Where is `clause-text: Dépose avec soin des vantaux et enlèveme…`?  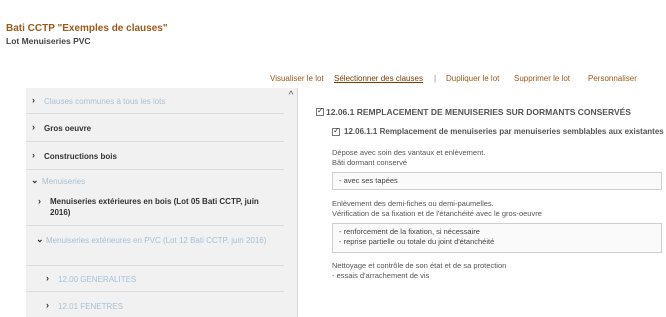 clause-text: Dépose avec soin des vantaux et enlèveme… is located at coordinates (409, 152).